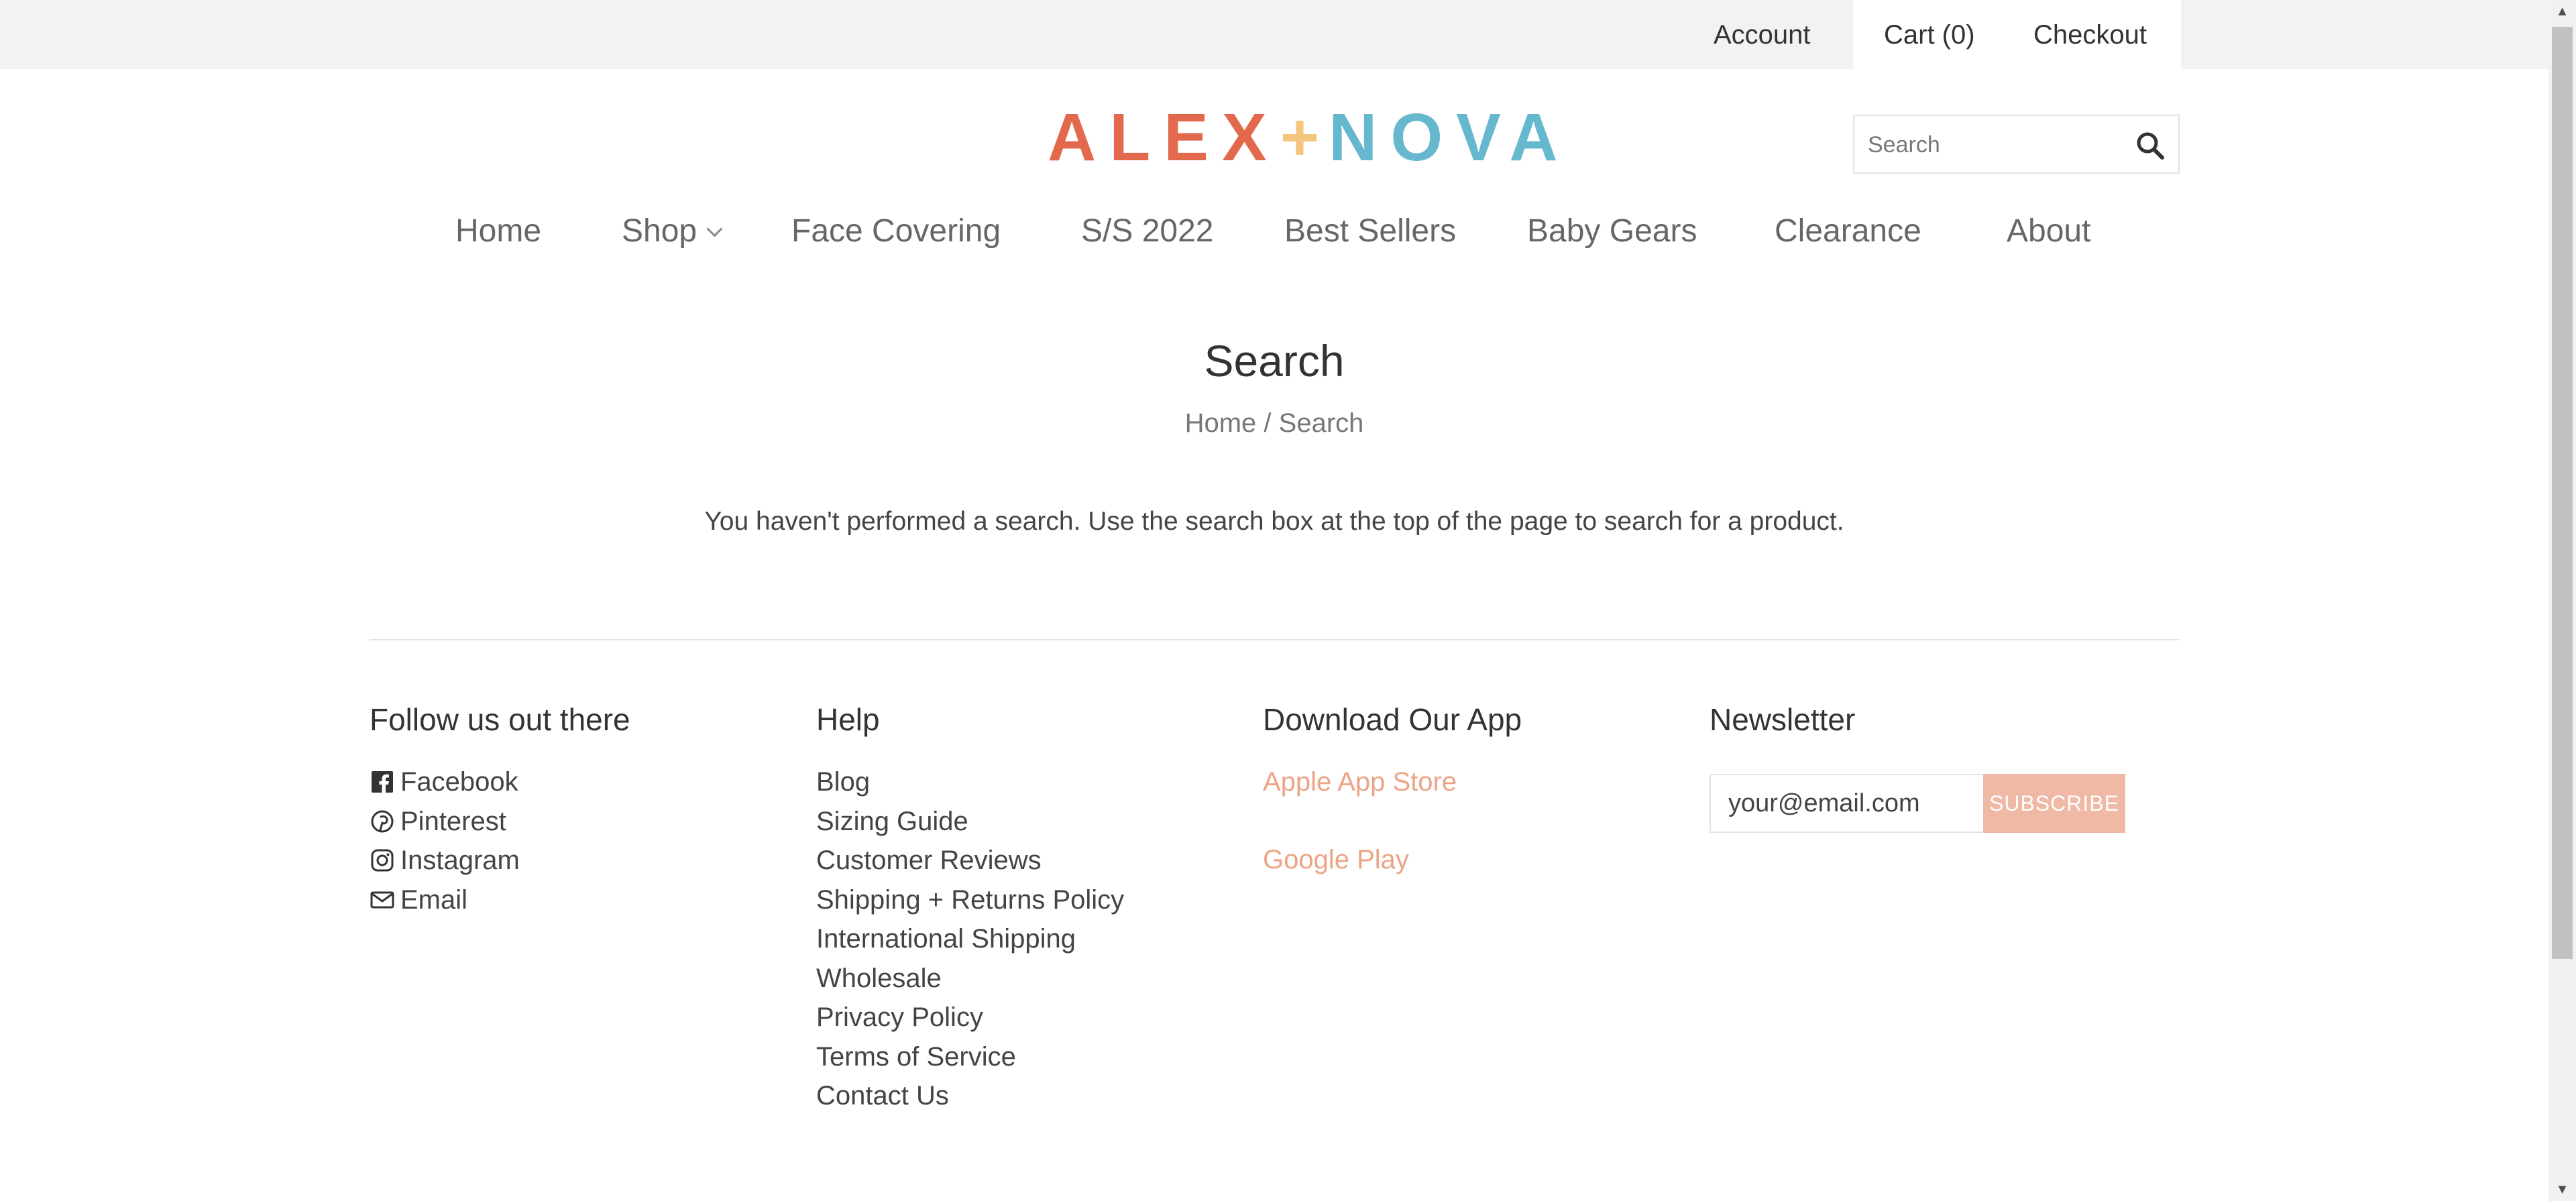 The height and width of the screenshot is (1201, 2576). I want to click on search-input, so click(1995, 144).